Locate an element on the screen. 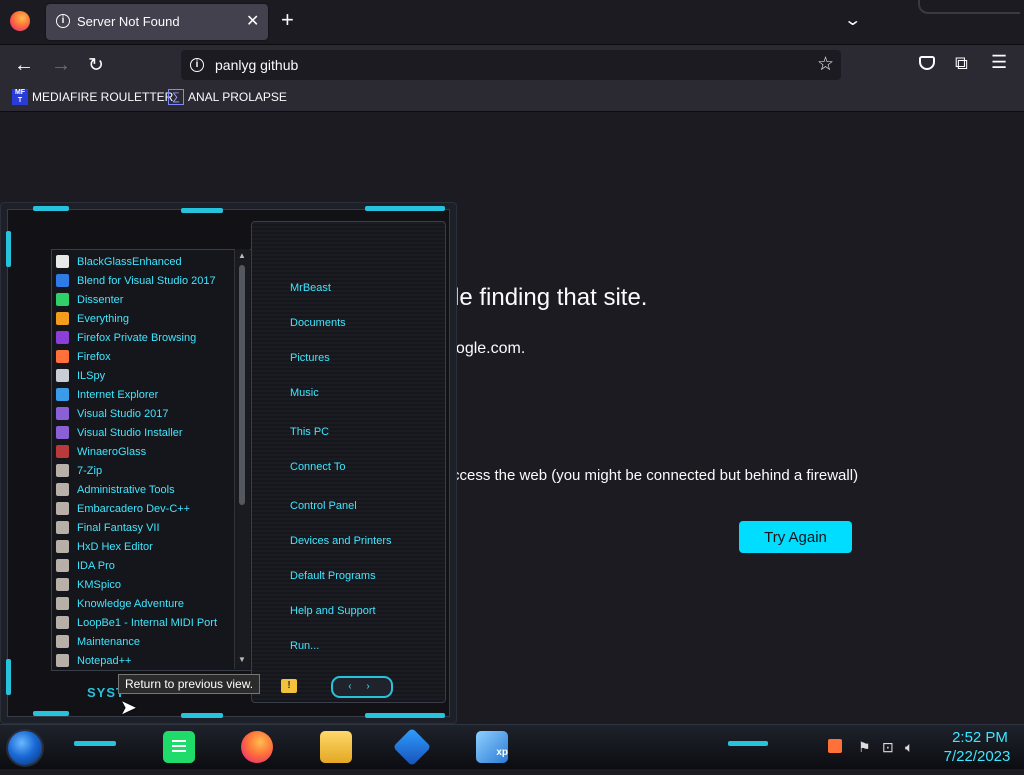  new-tab-button: + is located at coordinates (287, 20).